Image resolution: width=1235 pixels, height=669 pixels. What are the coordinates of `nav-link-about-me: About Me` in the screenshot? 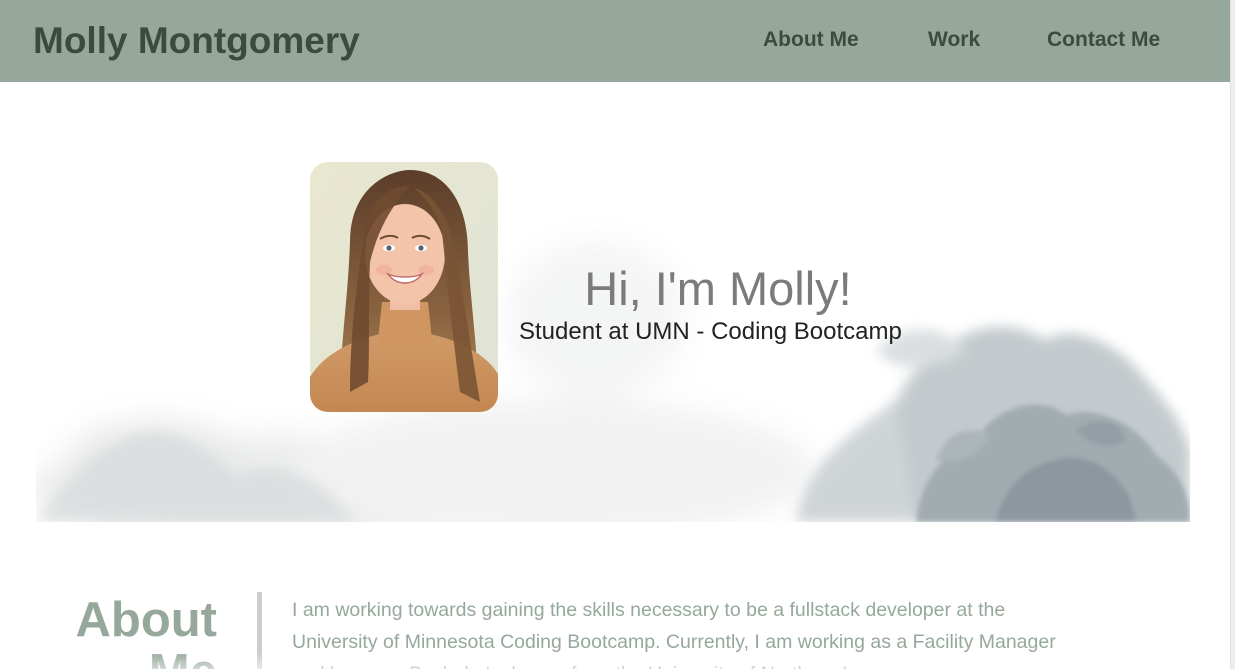 It's located at (811, 40).